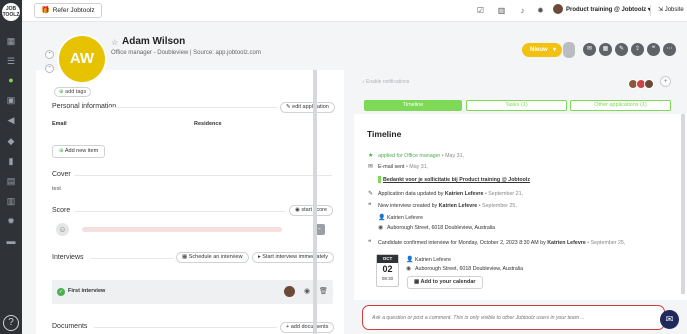  I want to click on add-documents-label: add documents, so click(309, 327).